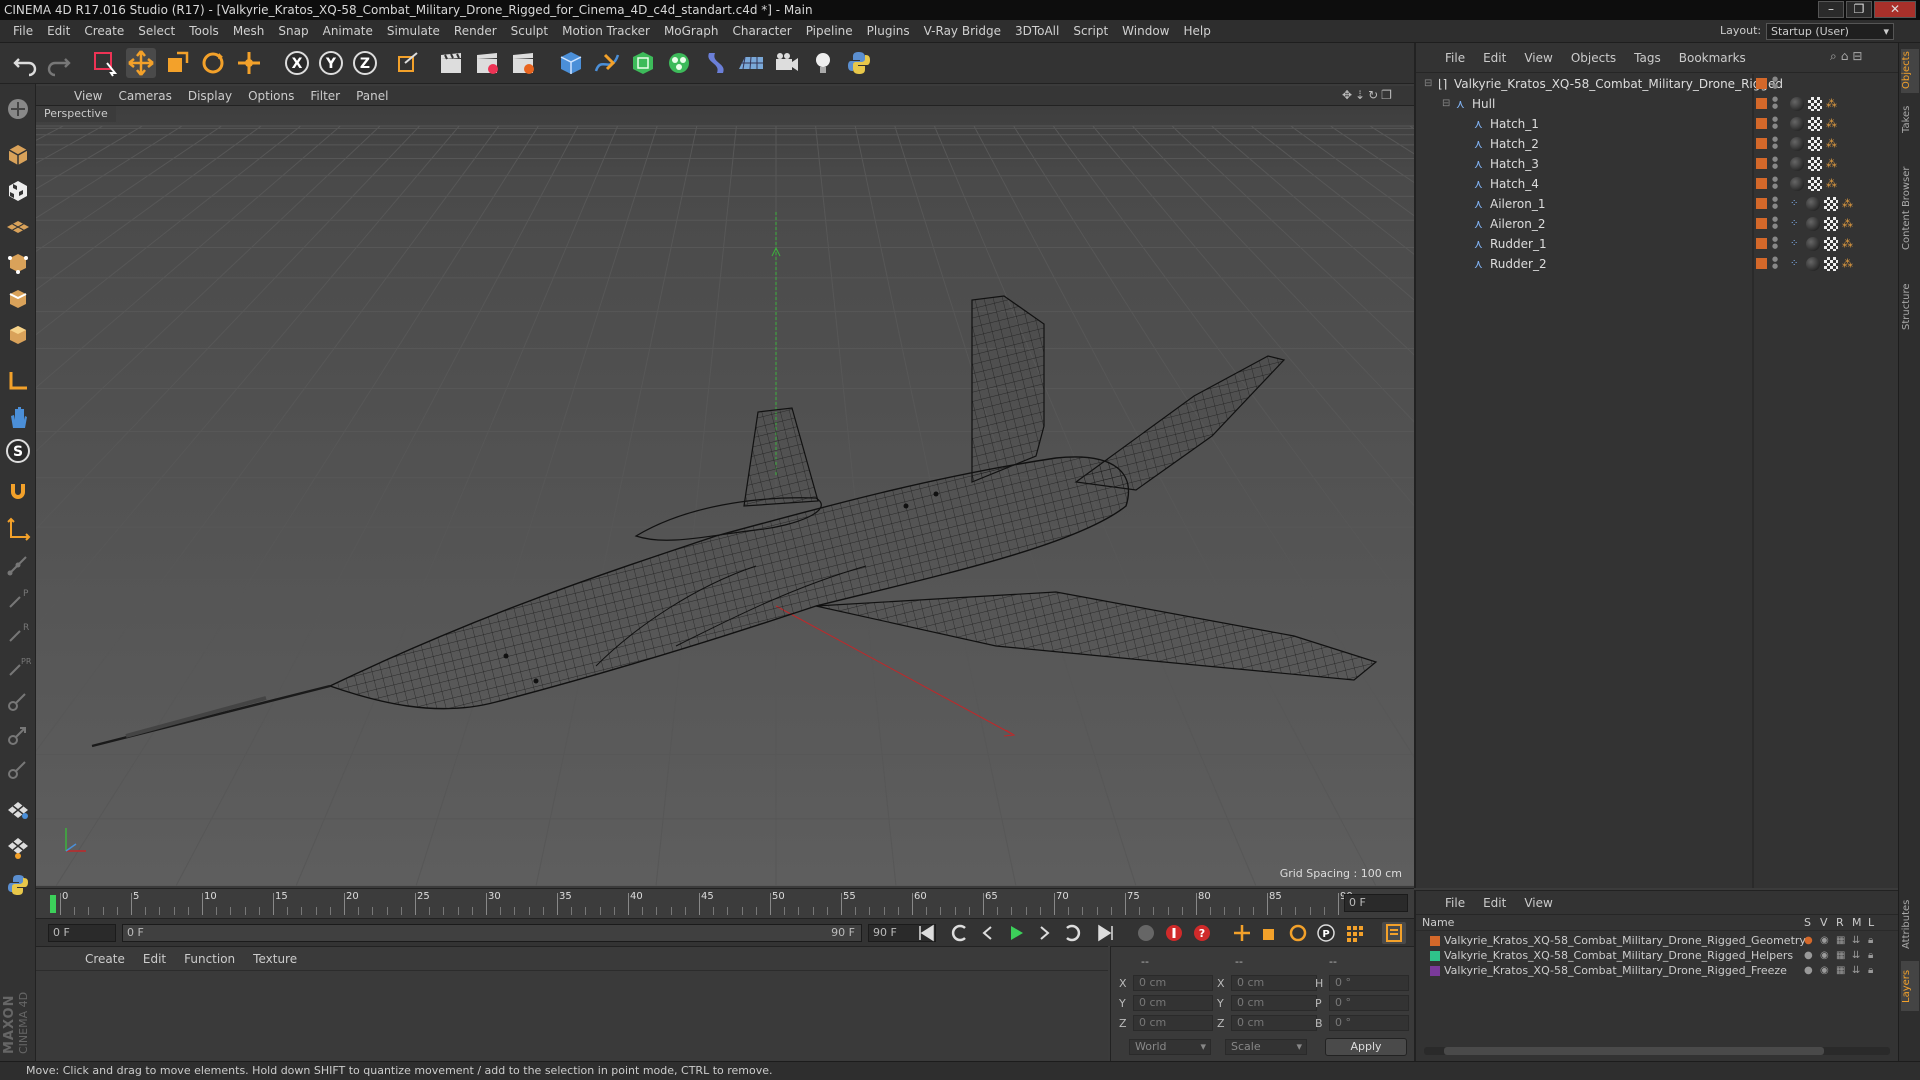  What do you see at coordinates (18, 155) in the screenshot?
I see `model-mode-button` at bounding box center [18, 155].